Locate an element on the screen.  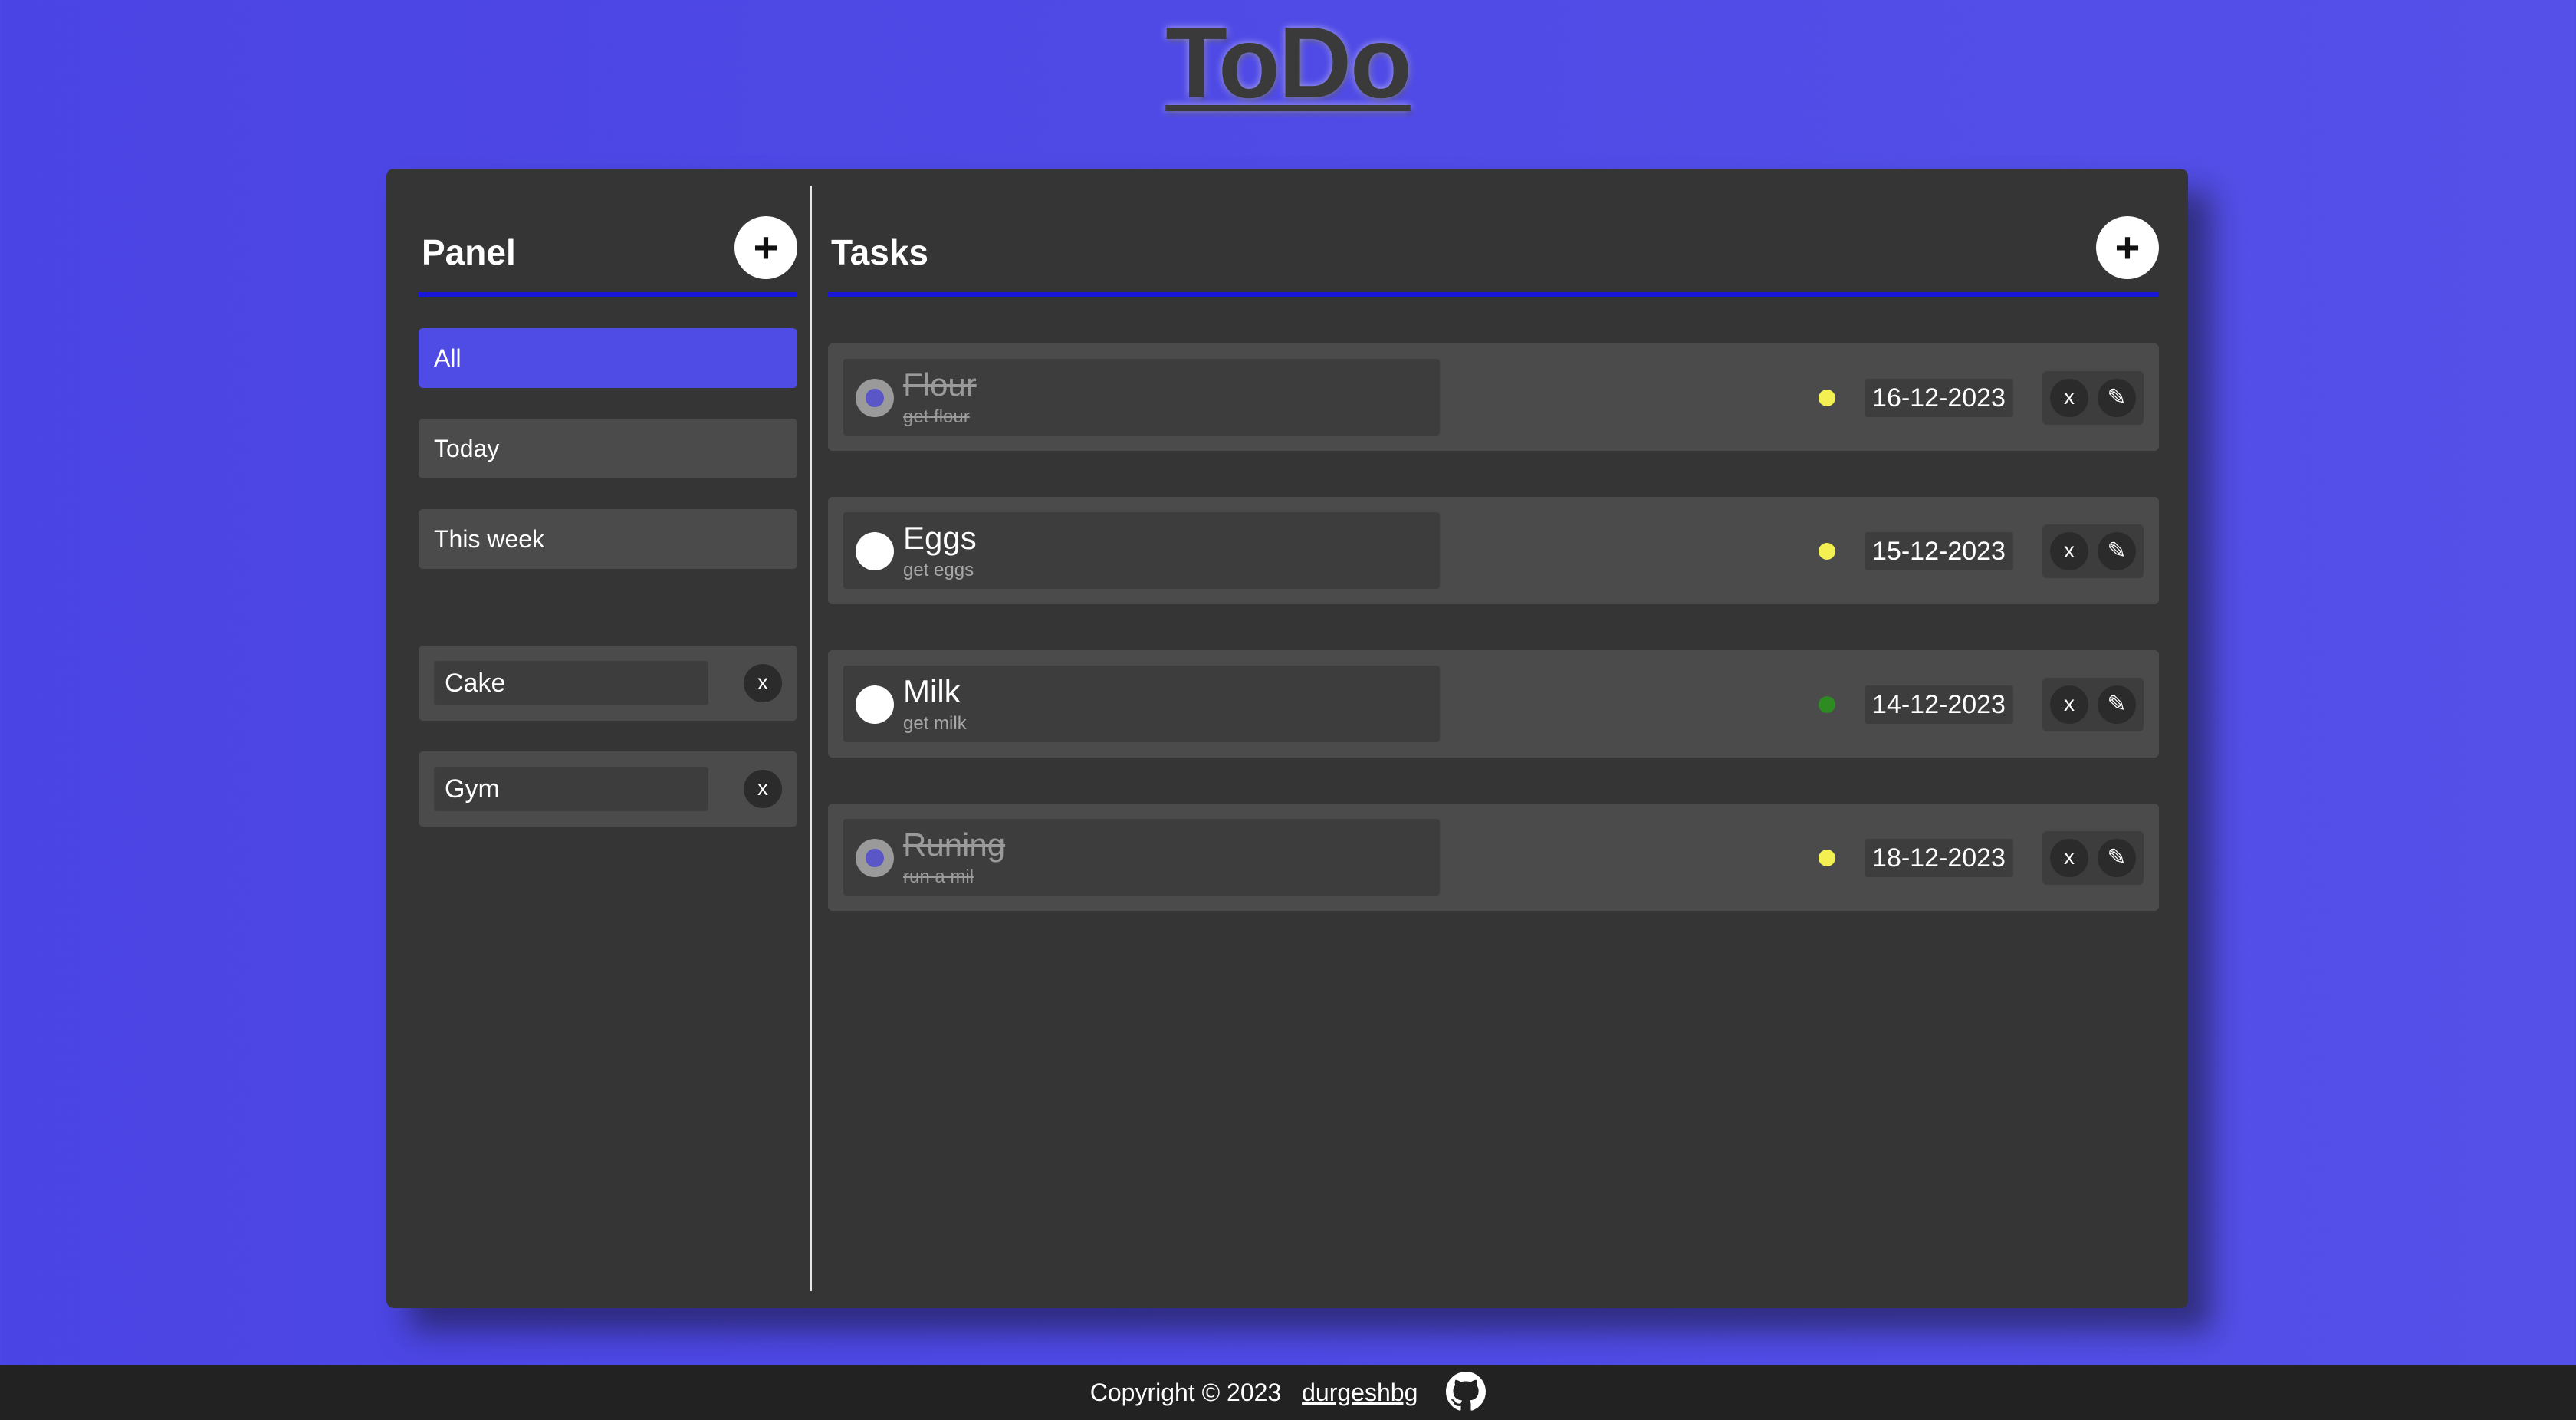
task-description: run a mil is located at coordinates (939, 876).